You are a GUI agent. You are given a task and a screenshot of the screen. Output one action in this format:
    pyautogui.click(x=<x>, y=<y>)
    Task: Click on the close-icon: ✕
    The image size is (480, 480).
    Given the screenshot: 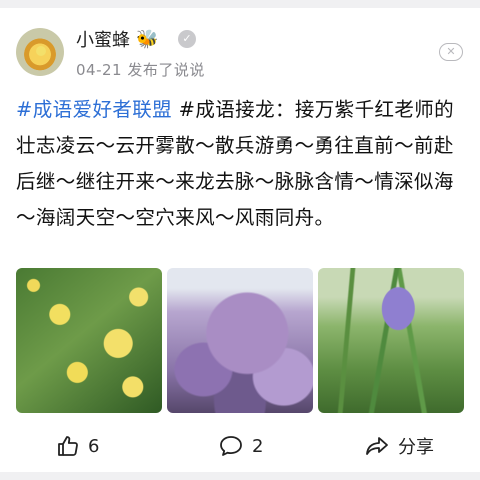 What is the action you would take?
    pyautogui.click(x=451, y=52)
    